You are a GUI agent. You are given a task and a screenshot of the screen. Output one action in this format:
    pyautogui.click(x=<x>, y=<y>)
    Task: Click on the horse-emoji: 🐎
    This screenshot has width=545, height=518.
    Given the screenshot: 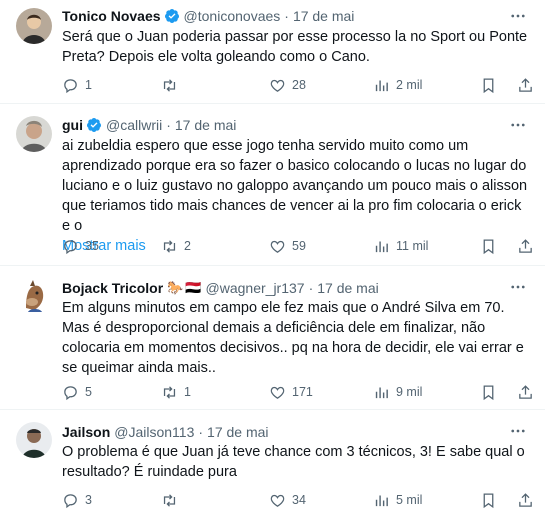 What is the action you would take?
    pyautogui.click(x=175, y=287)
    